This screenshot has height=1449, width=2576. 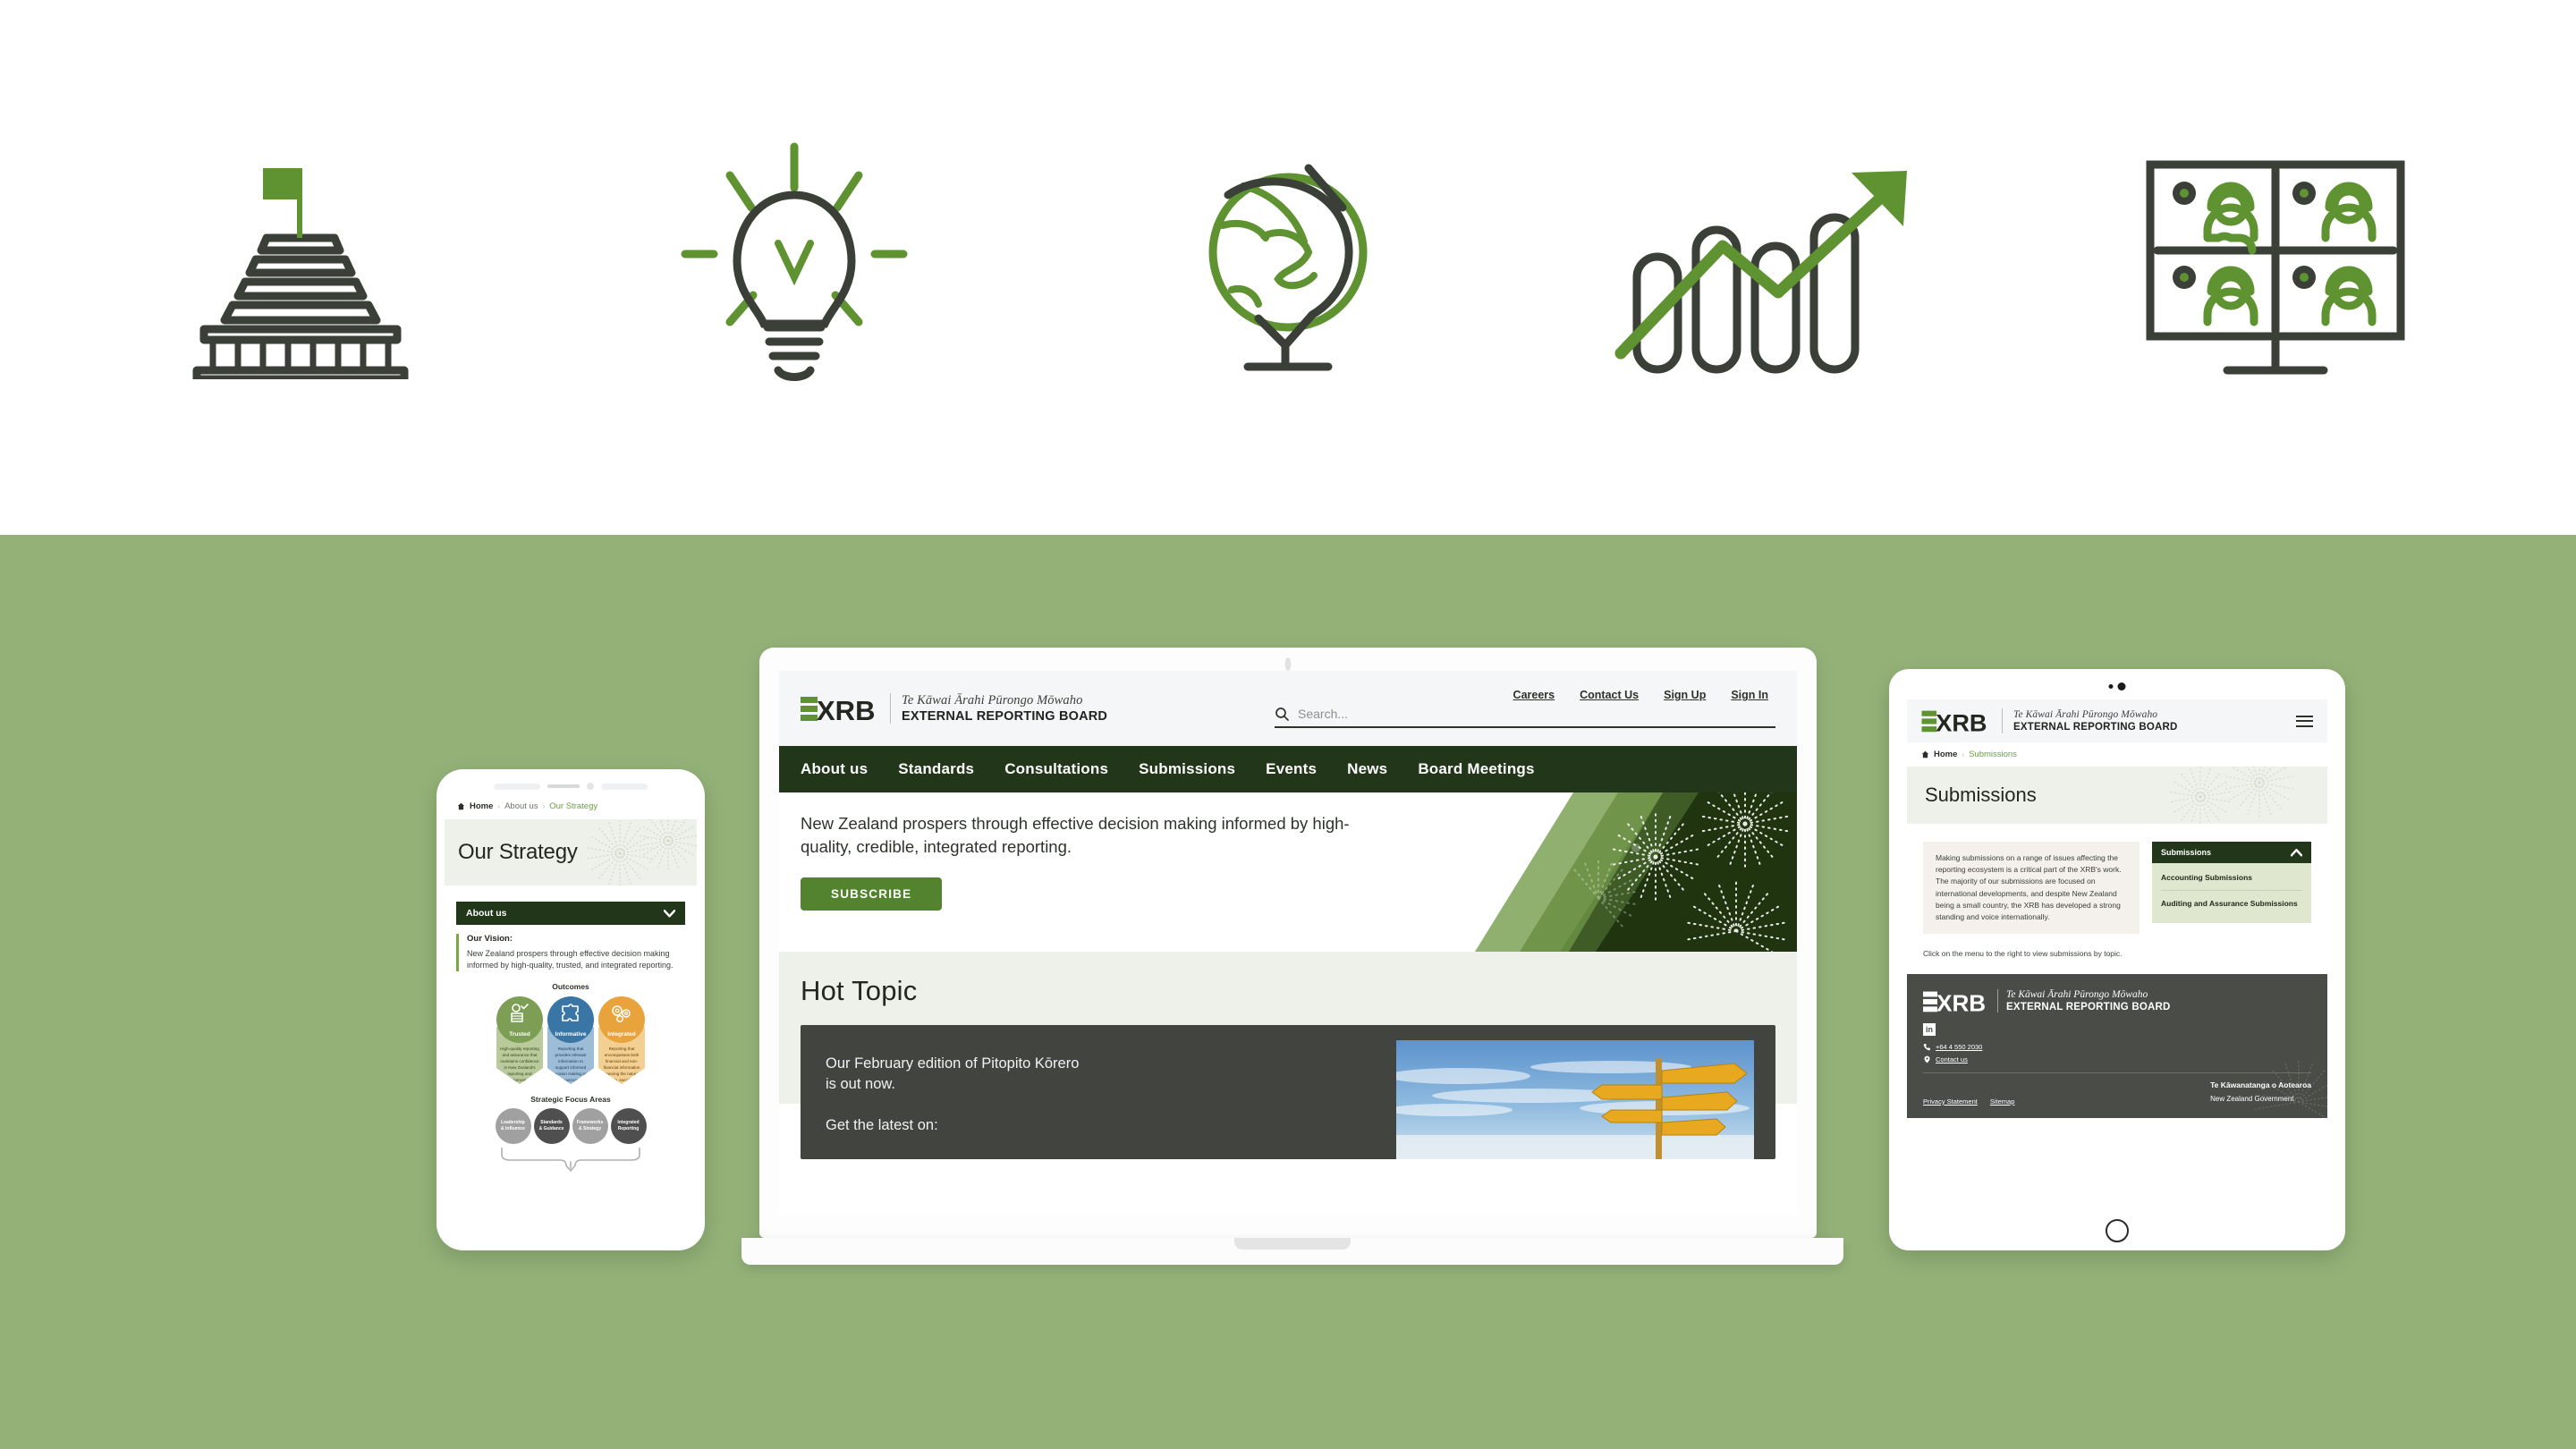 What do you see at coordinates (642, 852) in the screenshot?
I see `hero-dot-pattern` at bounding box center [642, 852].